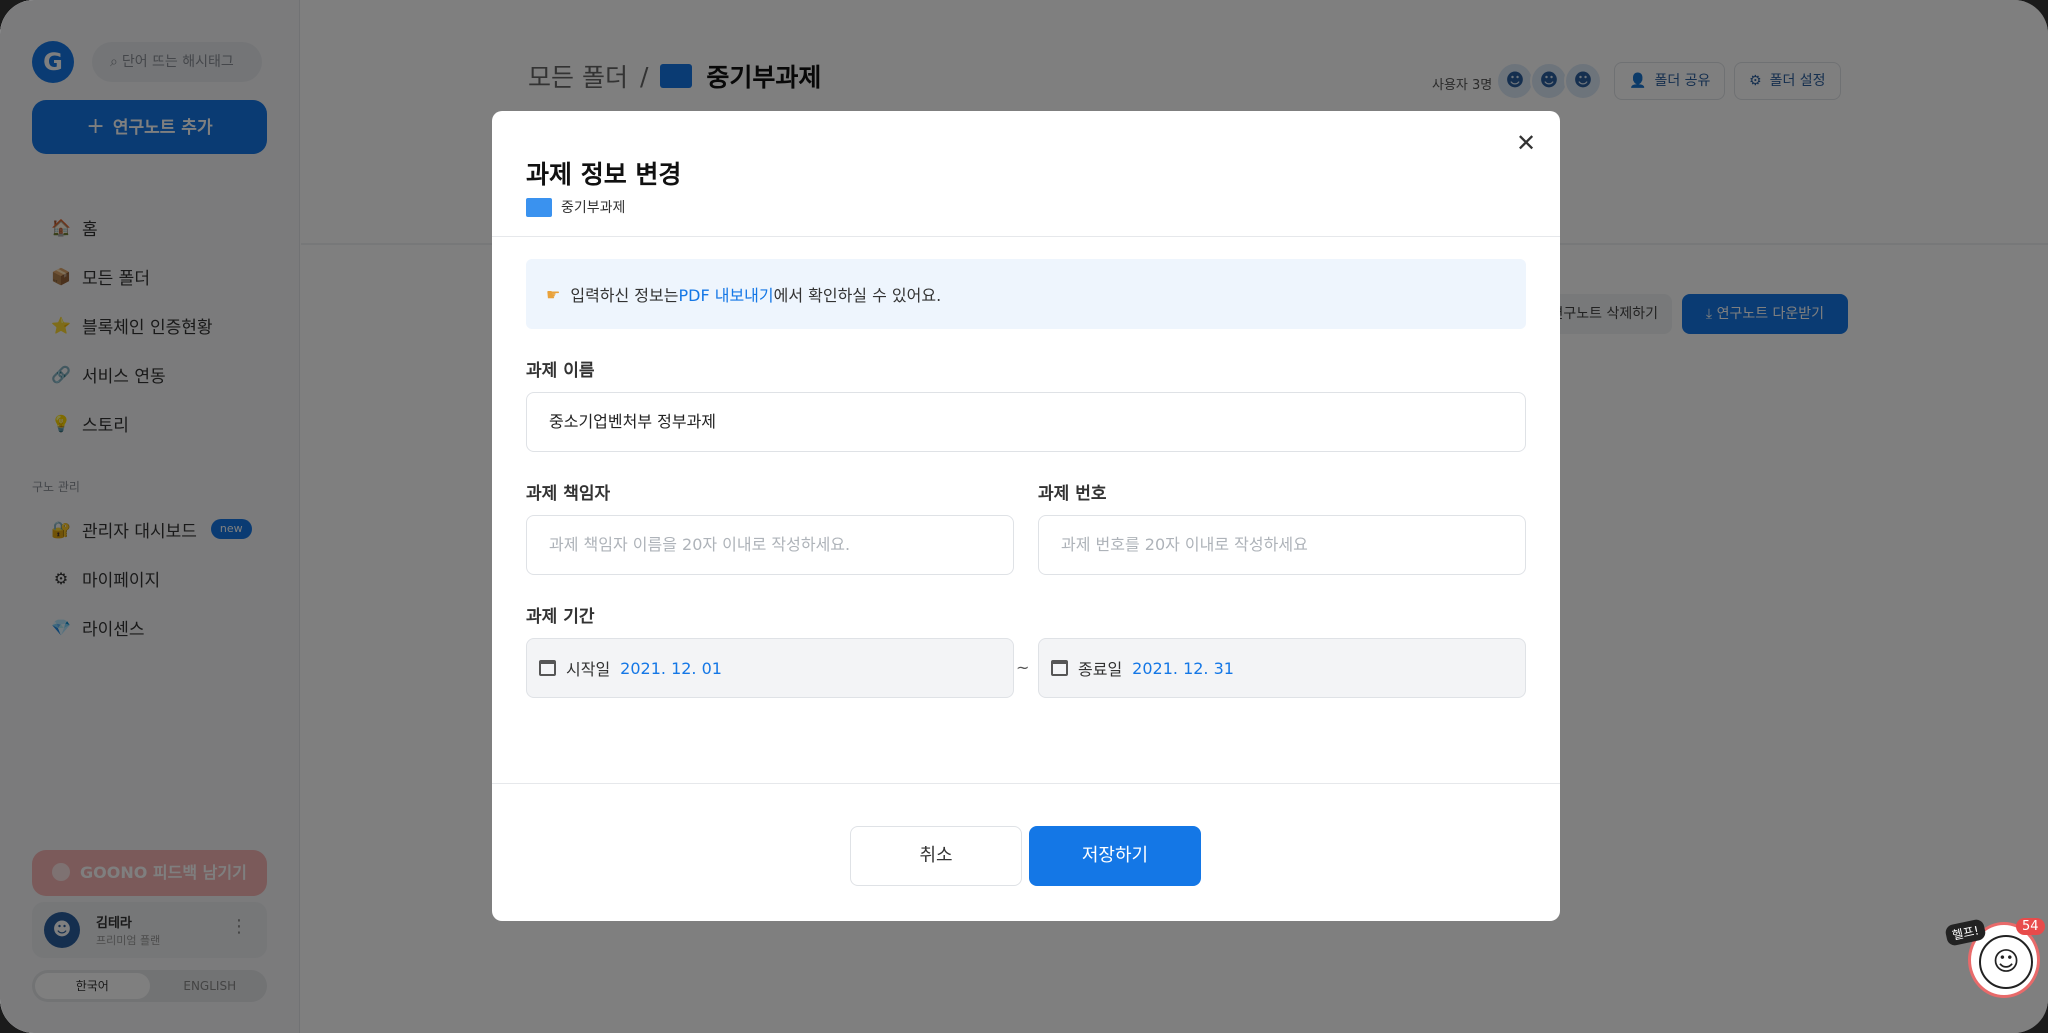  Describe the element at coordinates (593, 208) in the screenshot. I see `modal-folder-name: 중기부과제` at that location.